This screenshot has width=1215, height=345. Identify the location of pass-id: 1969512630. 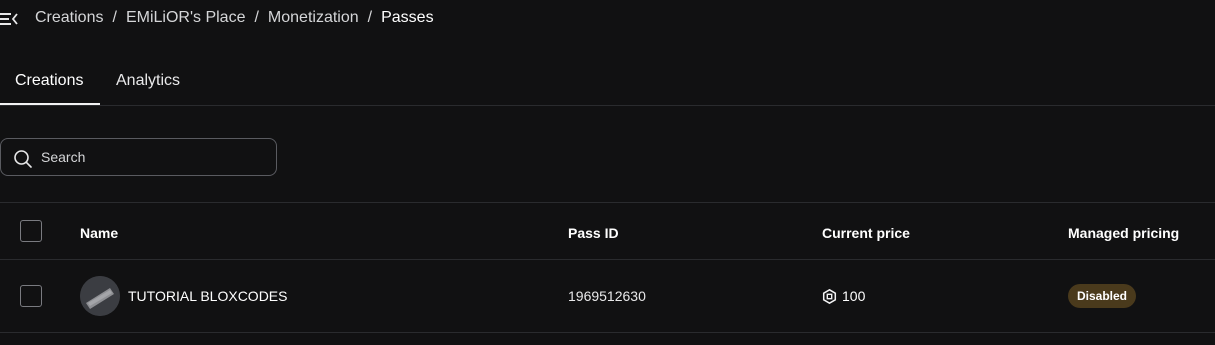
(607, 296).